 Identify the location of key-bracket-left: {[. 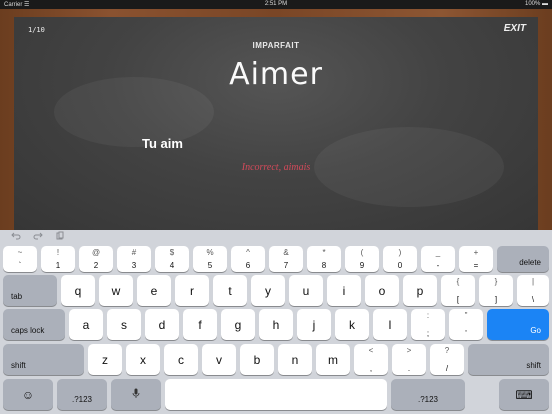
(458, 290).